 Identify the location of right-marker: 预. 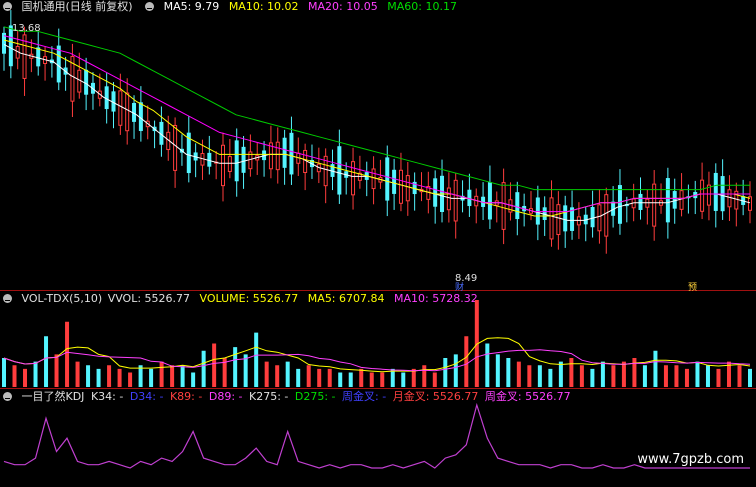
(692, 287).